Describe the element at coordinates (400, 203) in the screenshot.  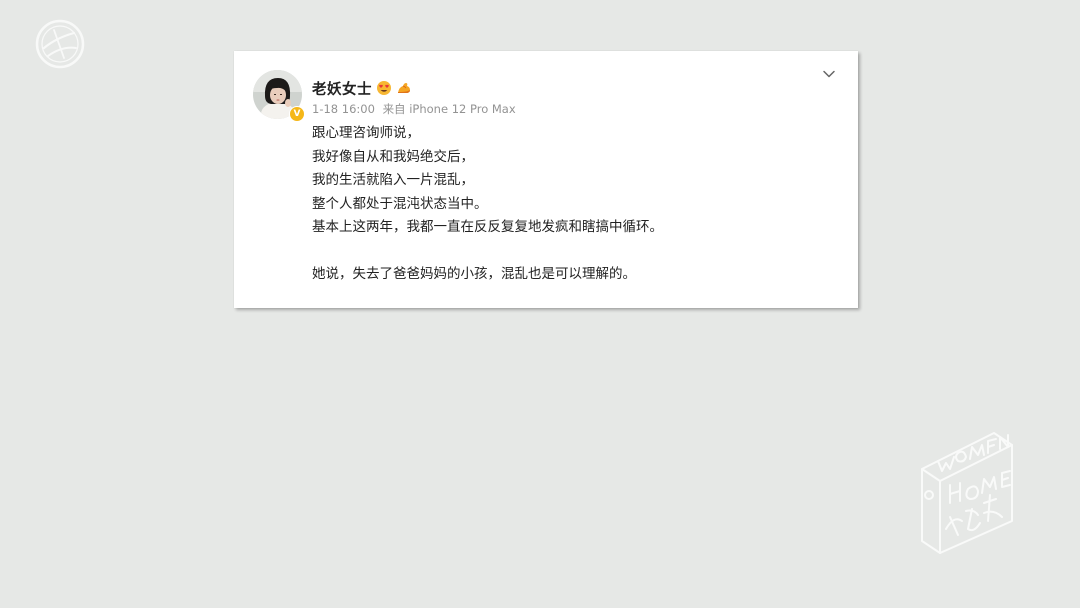
I see `post-text-line: 整个人都处于混沌状态当中。` at that location.